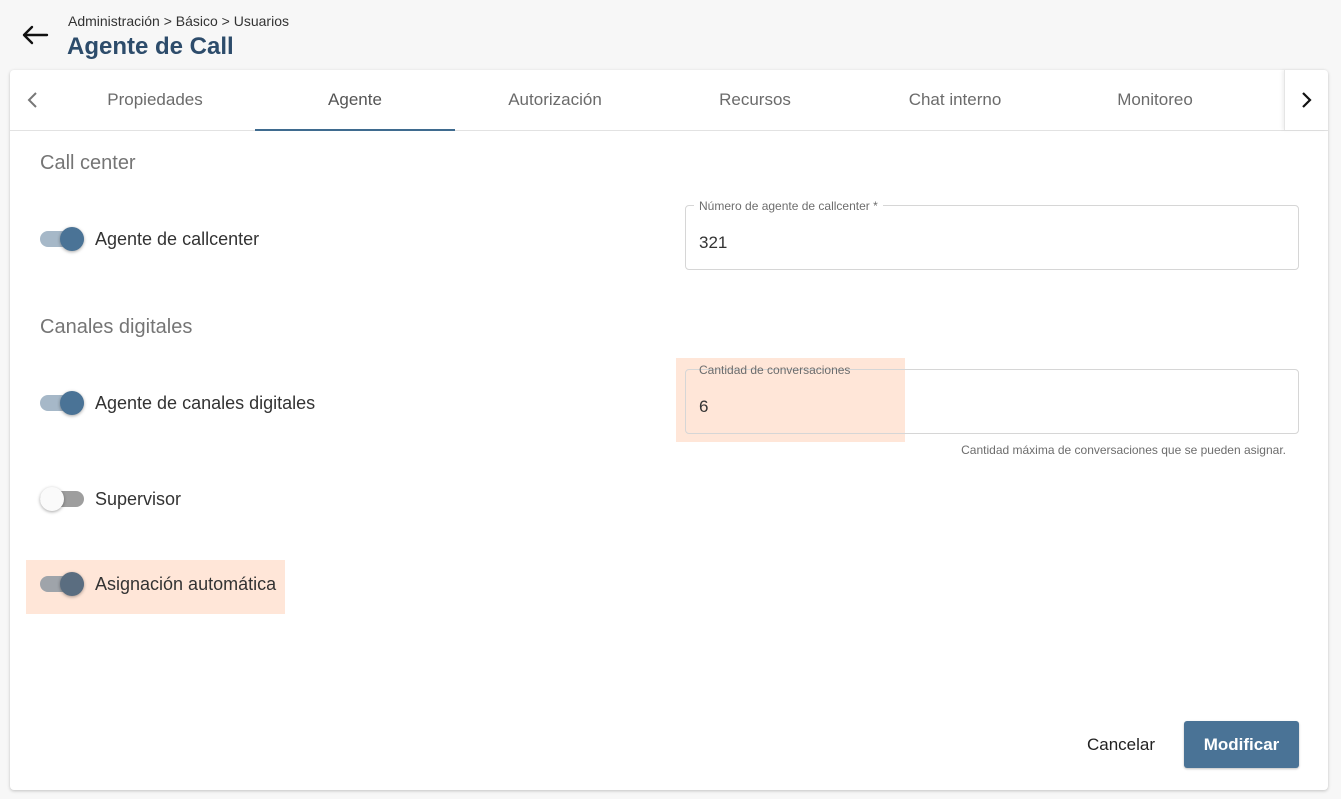 Image resolution: width=1341 pixels, height=799 pixels. Describe the element at coordinates (116, 327) in the screenshot. I see `section-title-digital: Canales digitales` at that location.